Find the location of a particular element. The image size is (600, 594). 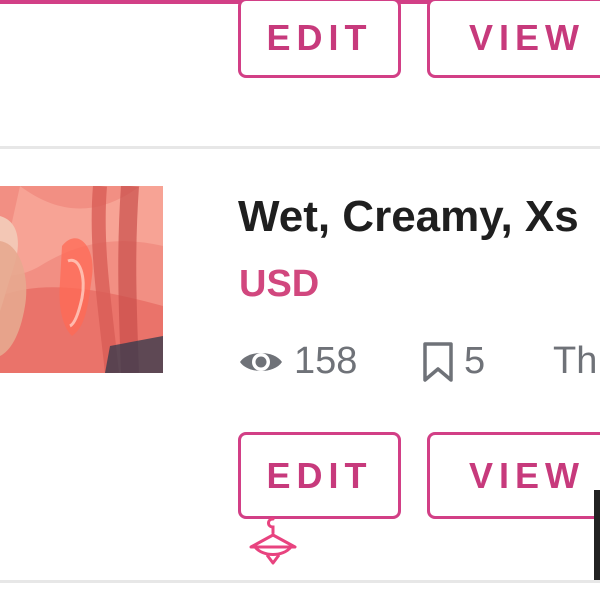

edit-button-previous: EDIT is located at coordinates (319, 39).